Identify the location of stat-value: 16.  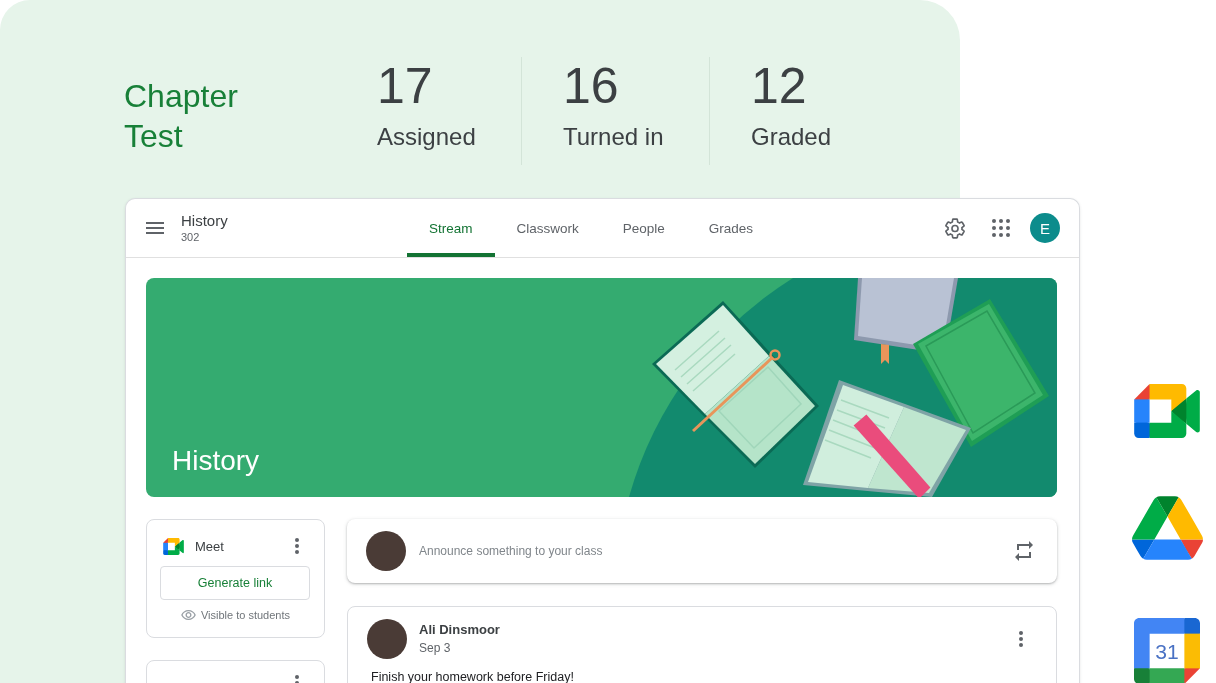
(591, 86).